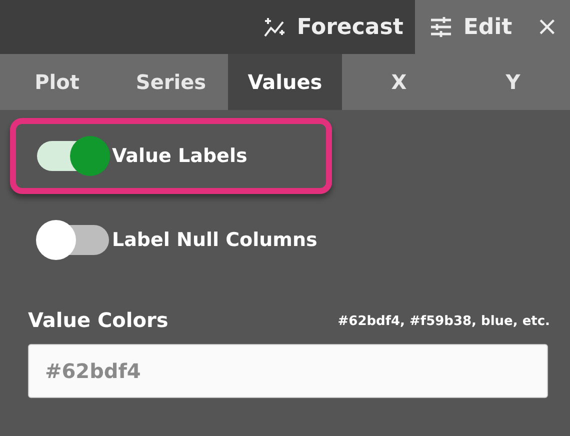 This screenshot has width=570, height=436. I want to click on top-tab: Edit ×, so click(492, 27).